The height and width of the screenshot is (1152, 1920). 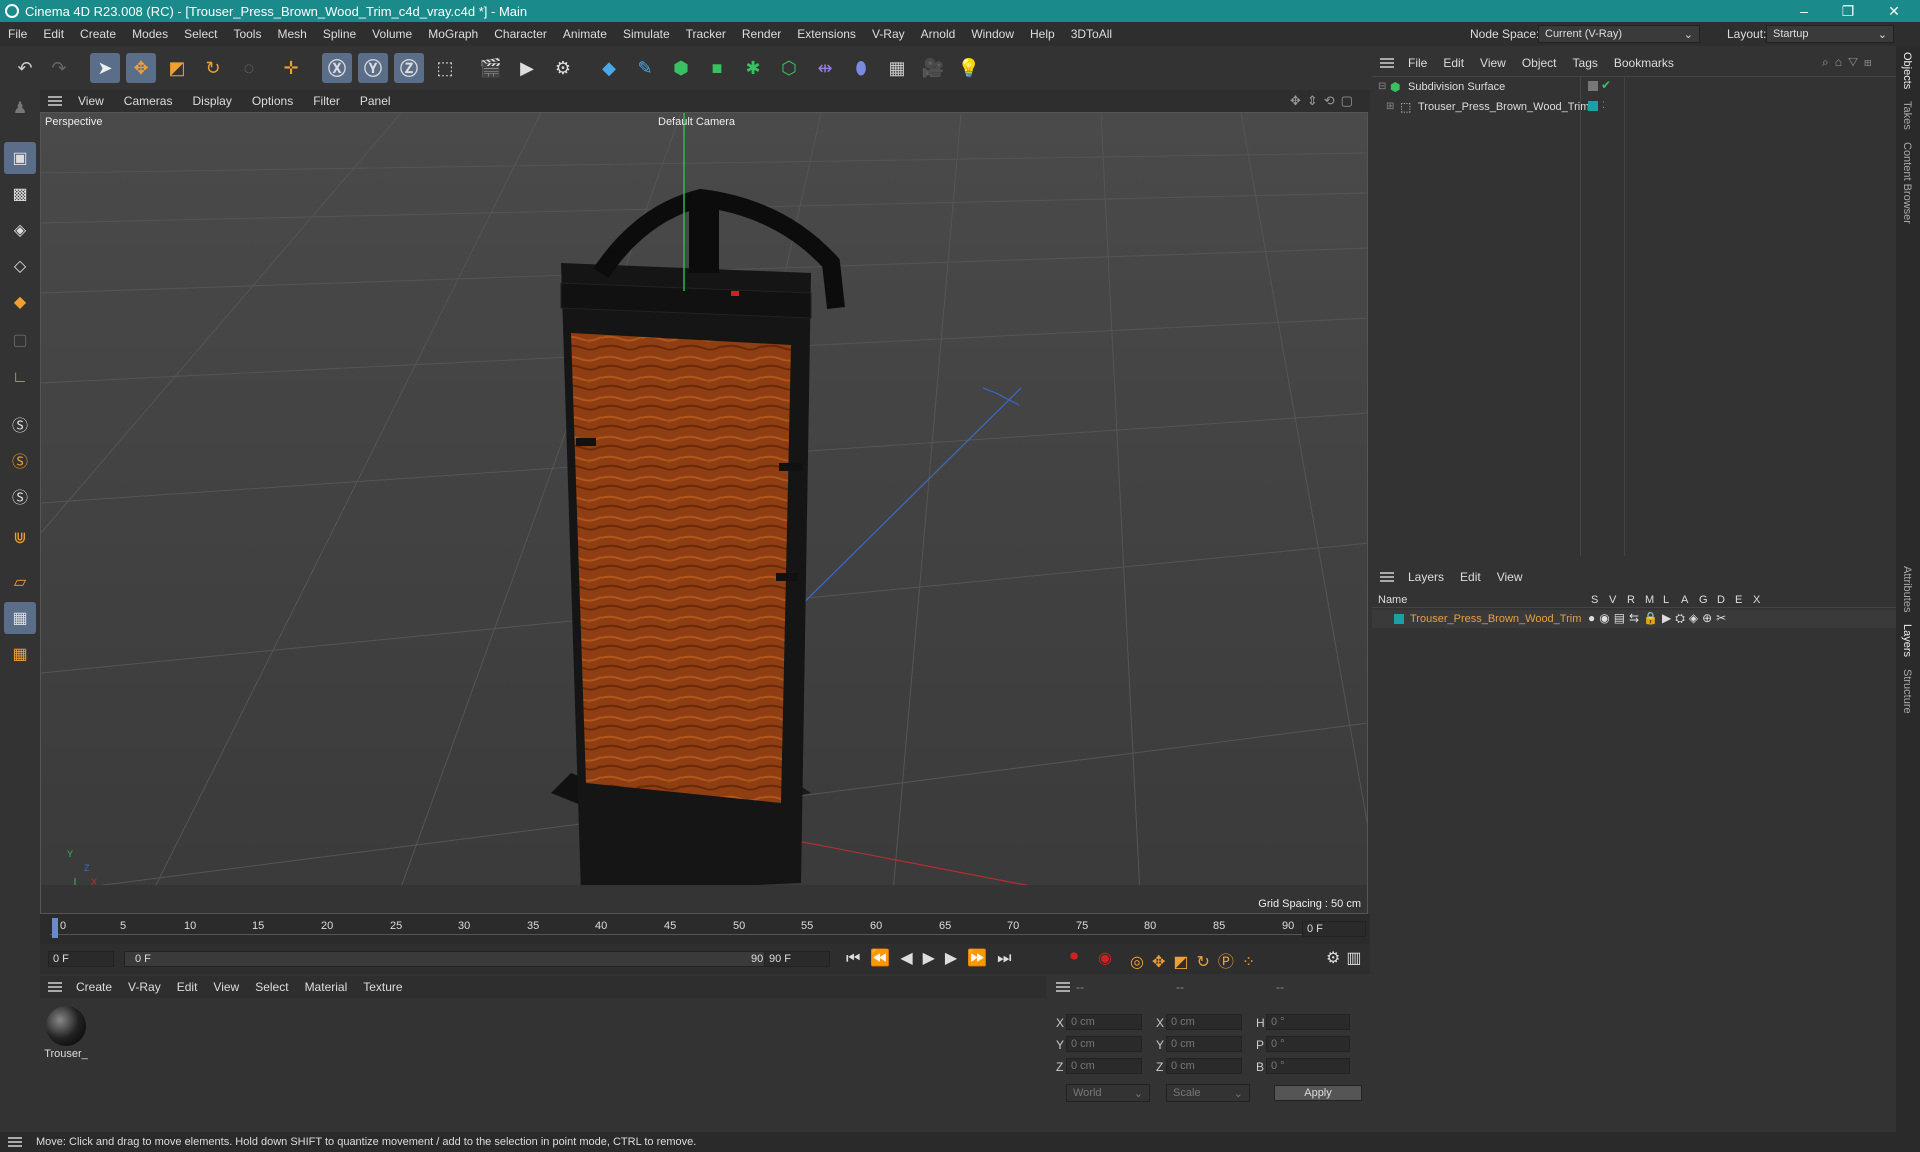 What do you see at coordinates (646, 34) in the screenshot?
I see `menu-simulate: Simulate` at bounding box center [646, 34].